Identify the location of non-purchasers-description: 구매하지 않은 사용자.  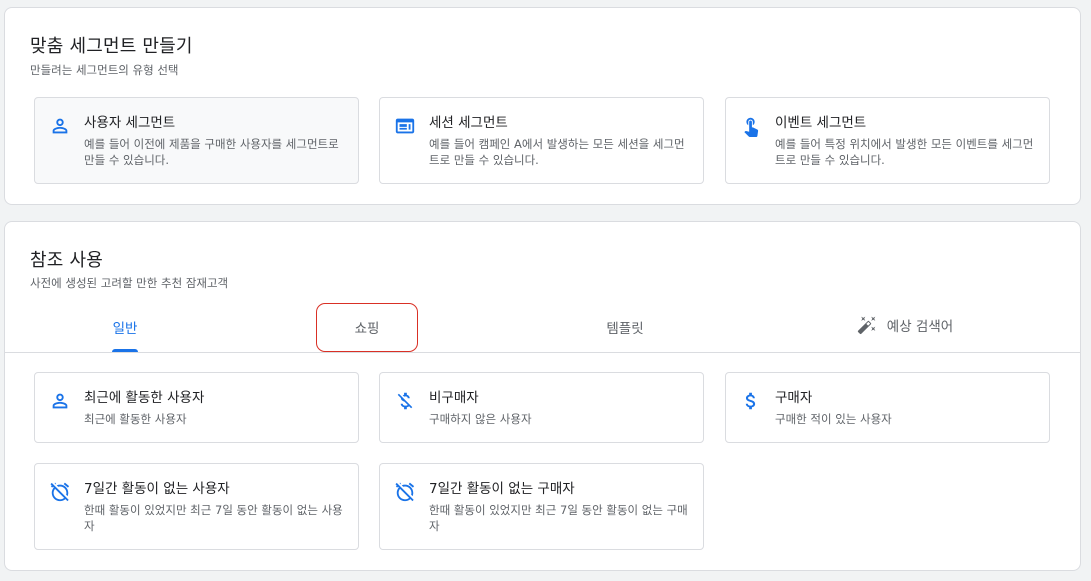
(480, 419).